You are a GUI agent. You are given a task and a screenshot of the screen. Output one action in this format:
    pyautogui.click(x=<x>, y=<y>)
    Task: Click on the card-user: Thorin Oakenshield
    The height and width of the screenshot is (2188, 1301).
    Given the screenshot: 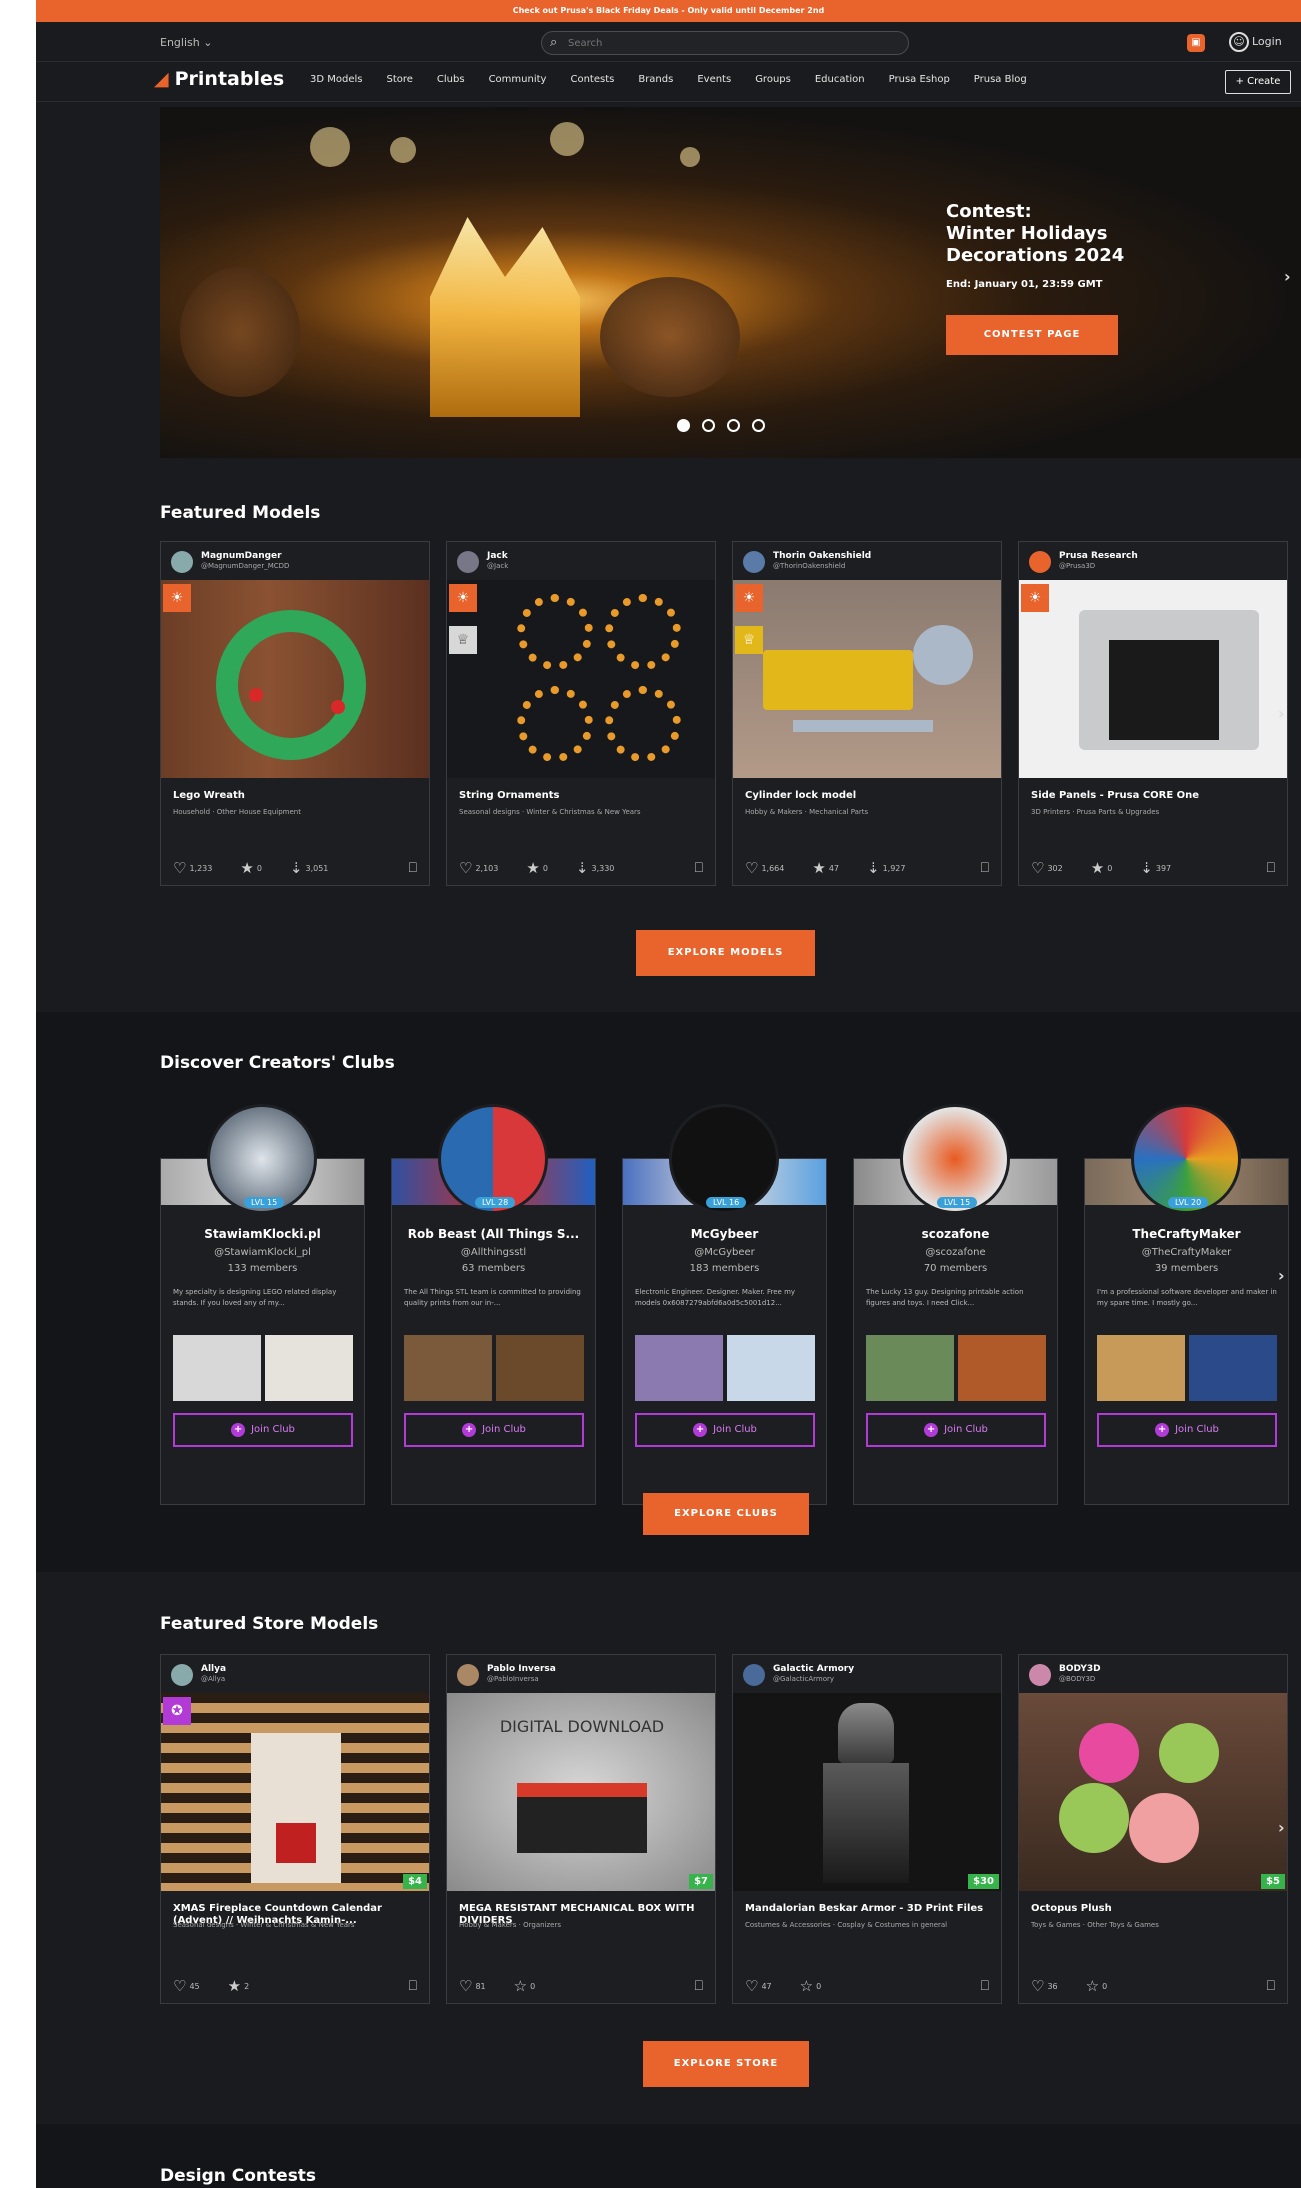 What is the action you would take?
    pyautogui.click(x=822, y=556)
    